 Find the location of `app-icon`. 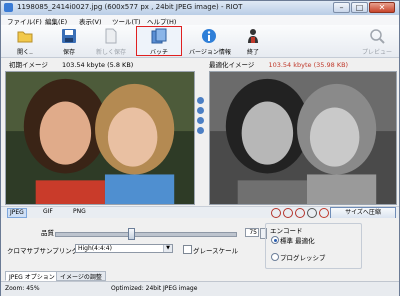

app-icon is located at coordinates (8, 7).